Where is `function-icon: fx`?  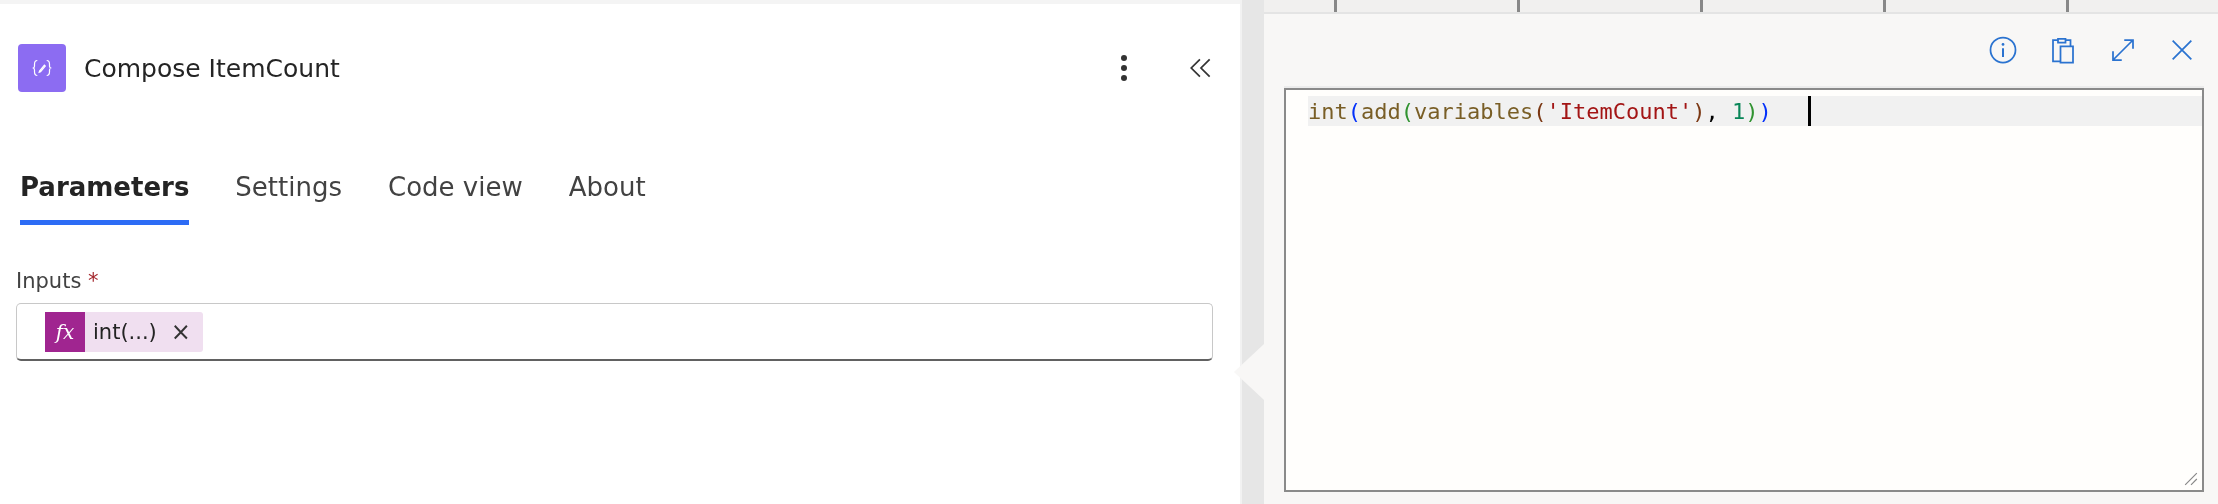
function-icon: fx is located at coordinates (65, 331).